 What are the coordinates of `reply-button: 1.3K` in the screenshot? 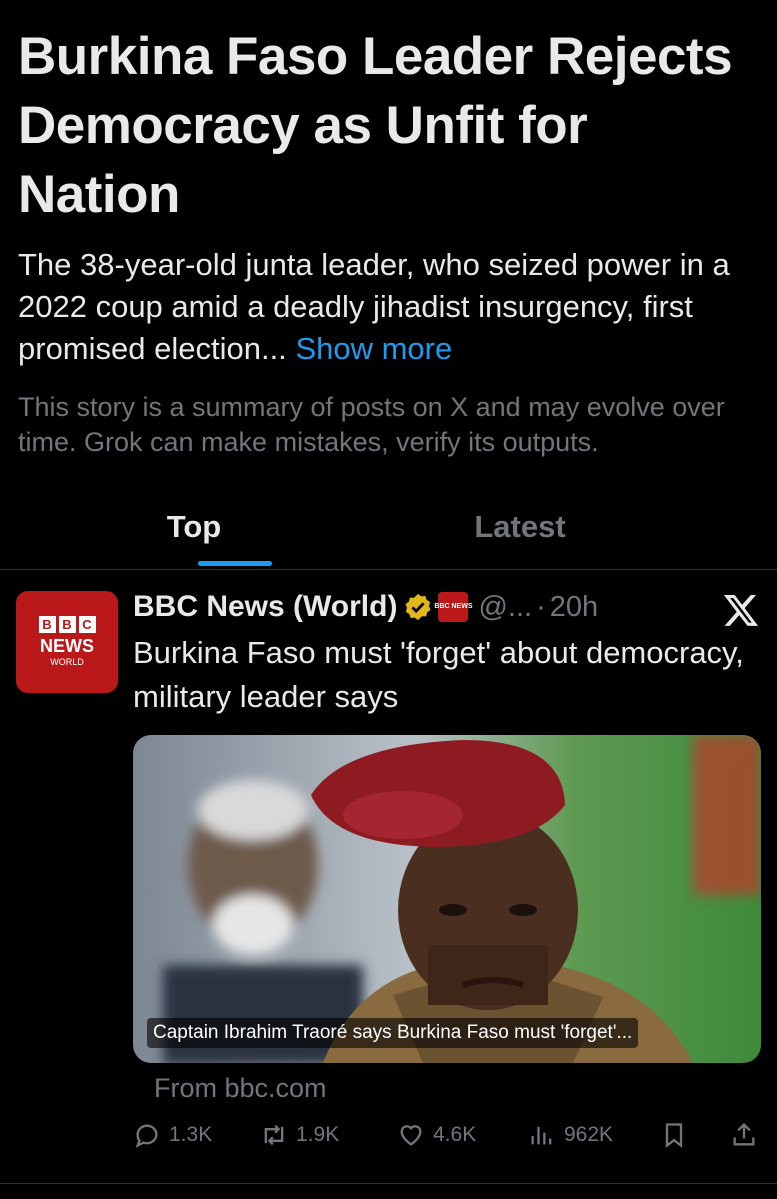 It's located at (172, 1135).